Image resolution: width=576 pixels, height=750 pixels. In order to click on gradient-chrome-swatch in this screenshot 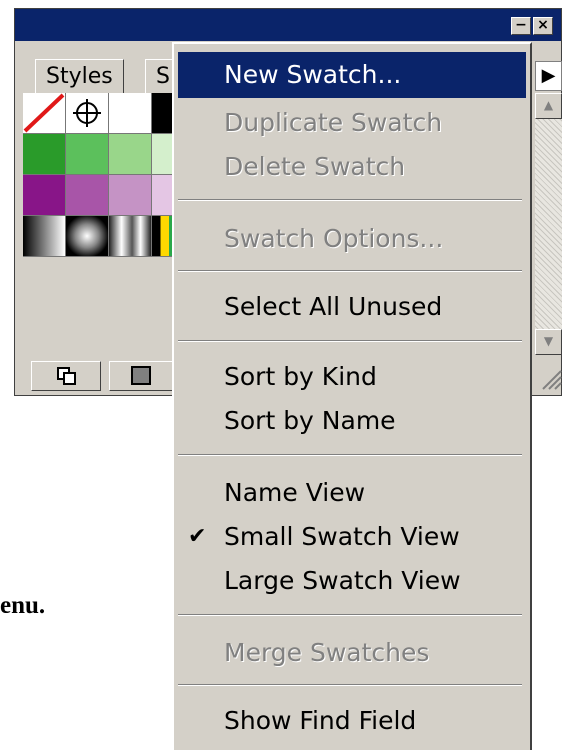, I will do `click(130, 236)`.